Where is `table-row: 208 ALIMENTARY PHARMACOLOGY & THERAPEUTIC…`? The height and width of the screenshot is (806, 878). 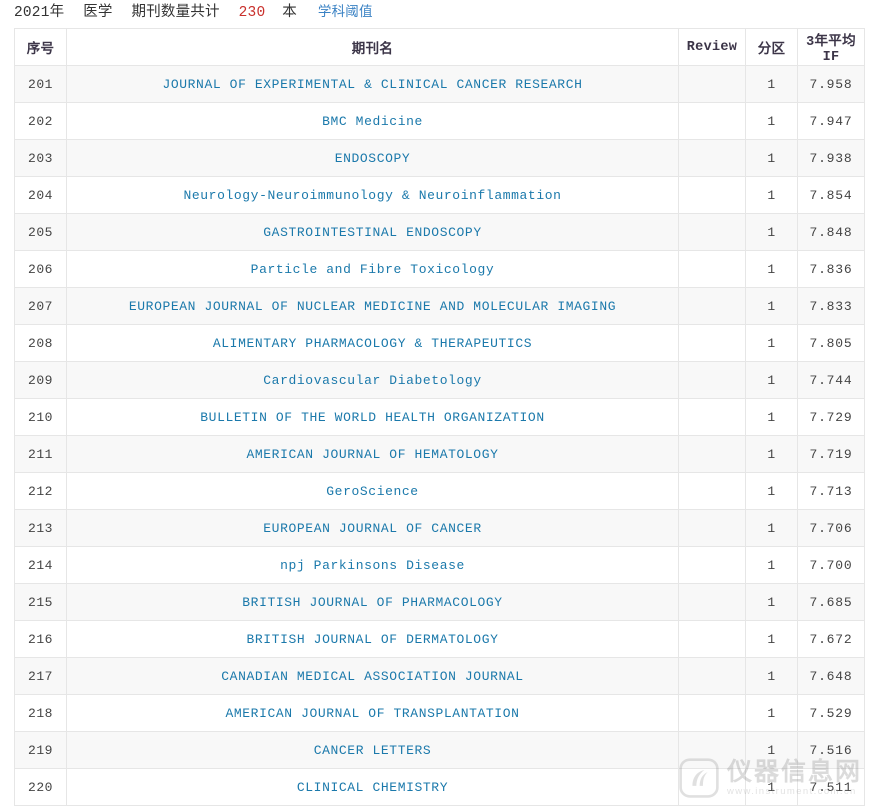
table-row: 208 ALIMENTARY PHARMACOLOGY & THERAPEUTIC… is located at coordinates (439, 343).